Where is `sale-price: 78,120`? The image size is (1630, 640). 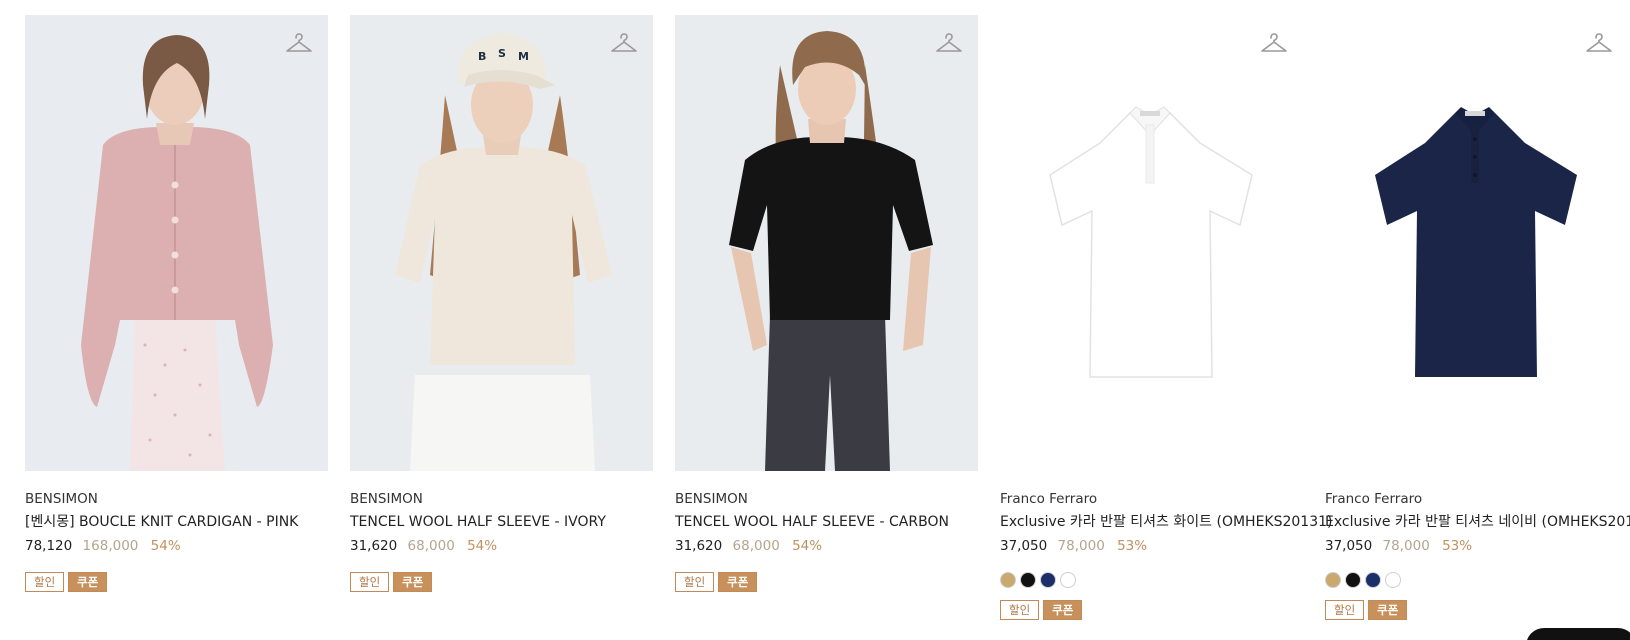
sale-price: 78,120 is located at coordinates (49, 546).